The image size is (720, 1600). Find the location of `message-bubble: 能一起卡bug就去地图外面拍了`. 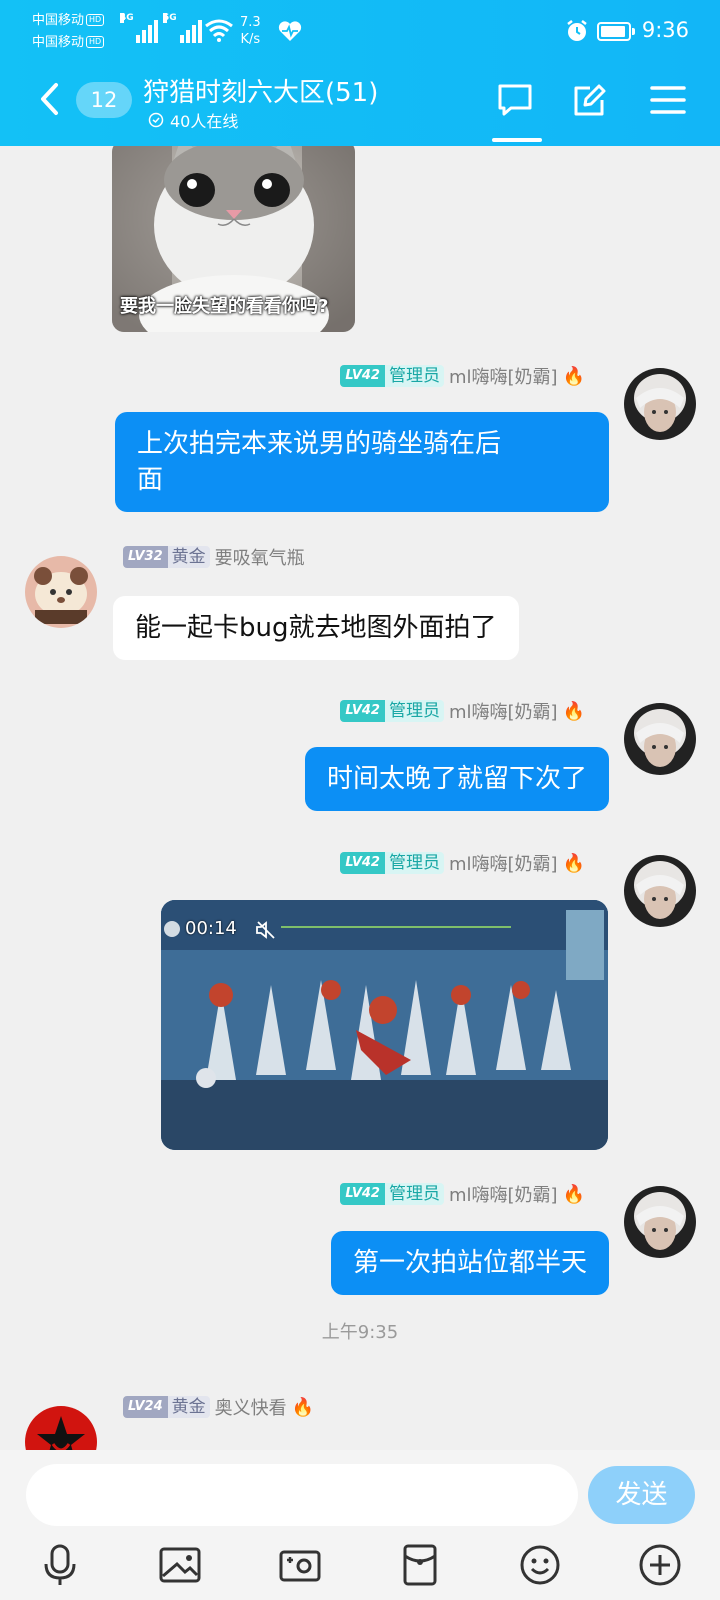

message-bubble: 能一起卡bug就去地图外面拍了 is located at coordinates (316, 628).